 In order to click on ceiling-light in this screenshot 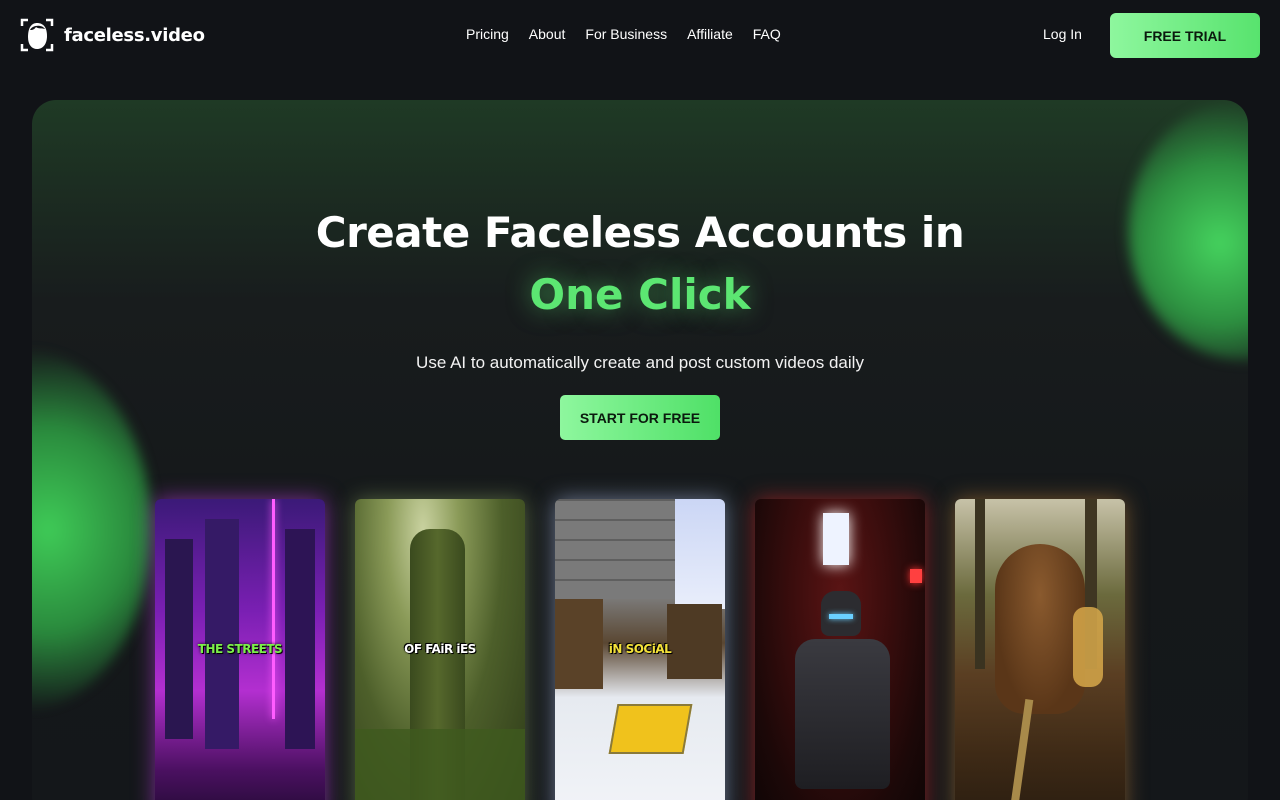, I will do `click(836, 539)`.